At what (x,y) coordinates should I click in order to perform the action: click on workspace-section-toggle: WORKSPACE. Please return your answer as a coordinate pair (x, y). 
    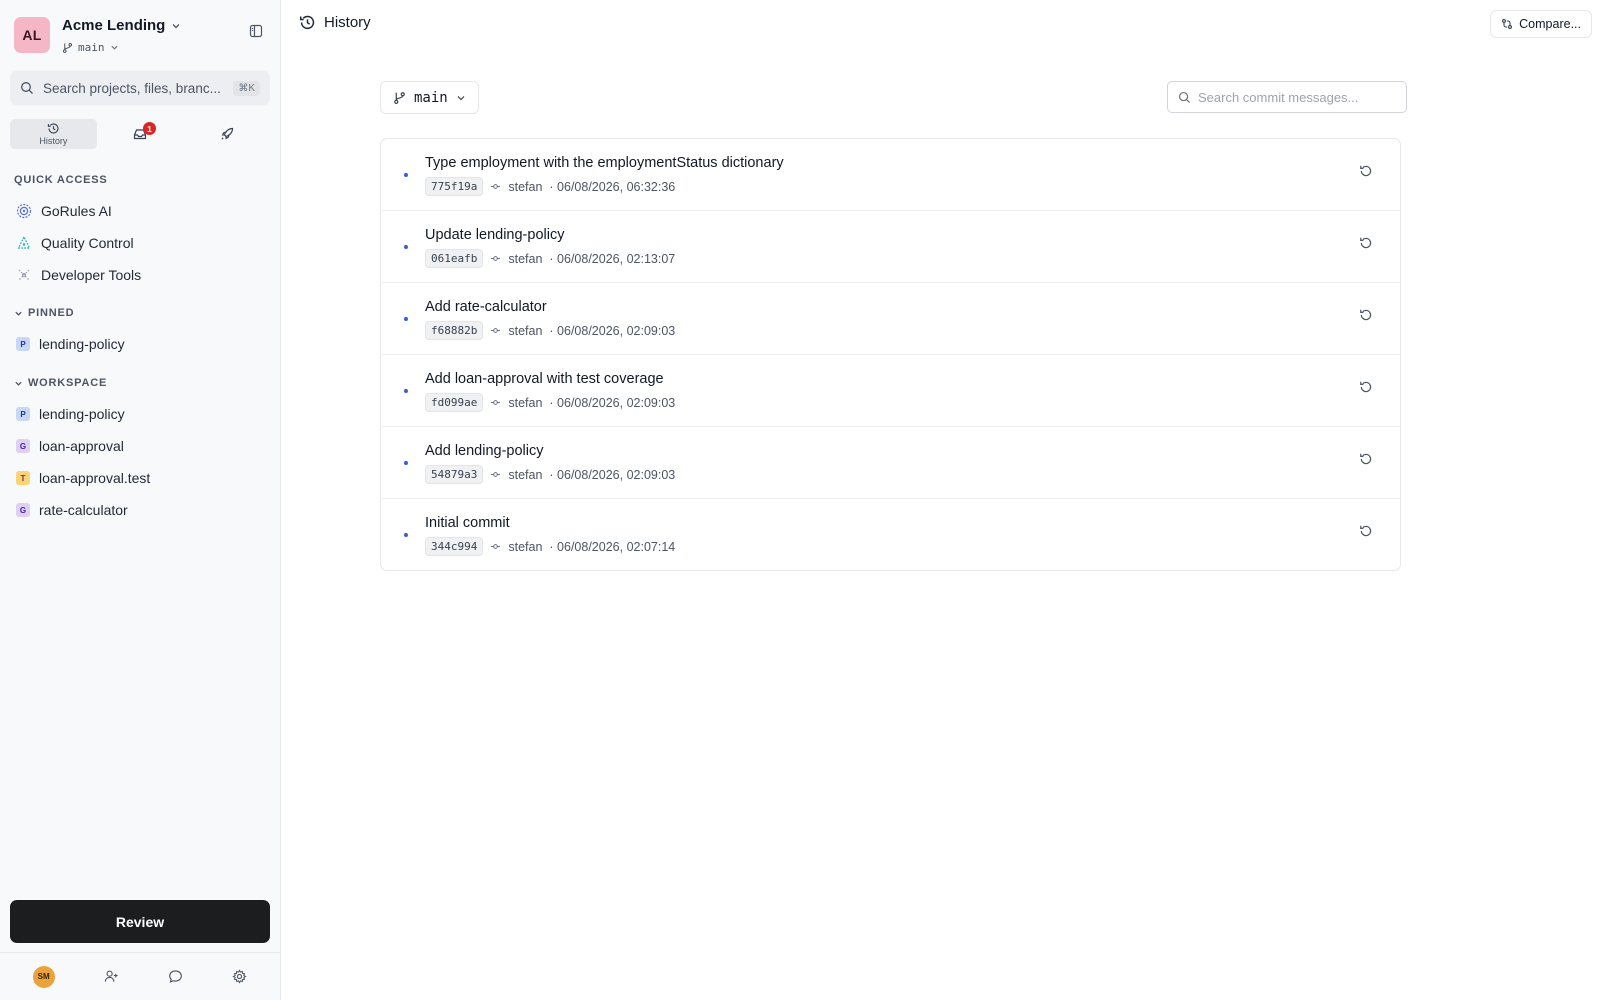
    Looking at the image, I should click on (60, 383).